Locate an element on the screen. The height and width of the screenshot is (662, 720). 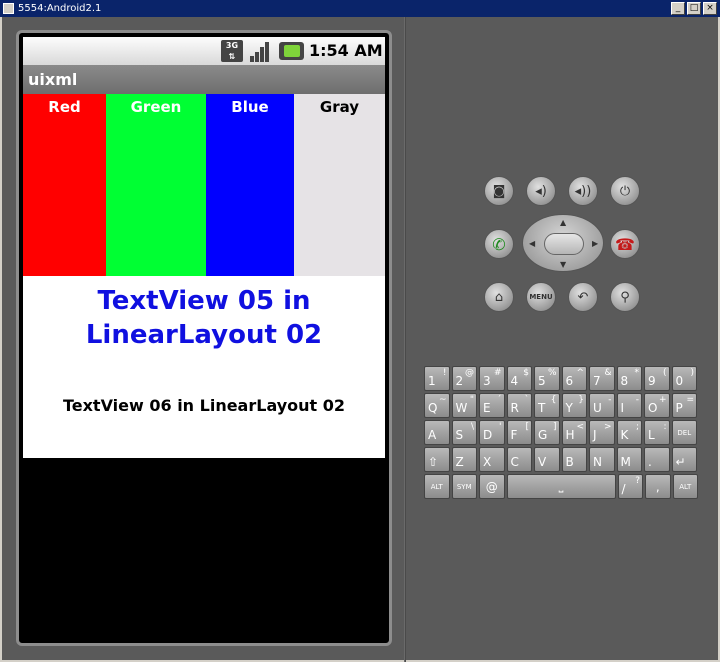
dpad: ▲ ▼ ◀ ▶ is located at coordinates (563, 243).